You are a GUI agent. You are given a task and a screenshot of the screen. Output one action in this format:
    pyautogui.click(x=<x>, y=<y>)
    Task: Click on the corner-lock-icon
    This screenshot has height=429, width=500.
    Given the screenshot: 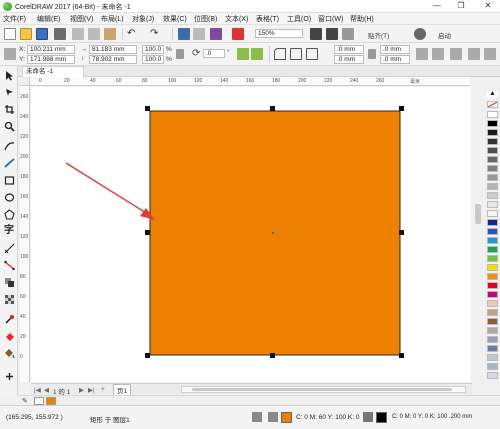 What is the action you would take?
    pyautogui.click(x=372, y=54)
    